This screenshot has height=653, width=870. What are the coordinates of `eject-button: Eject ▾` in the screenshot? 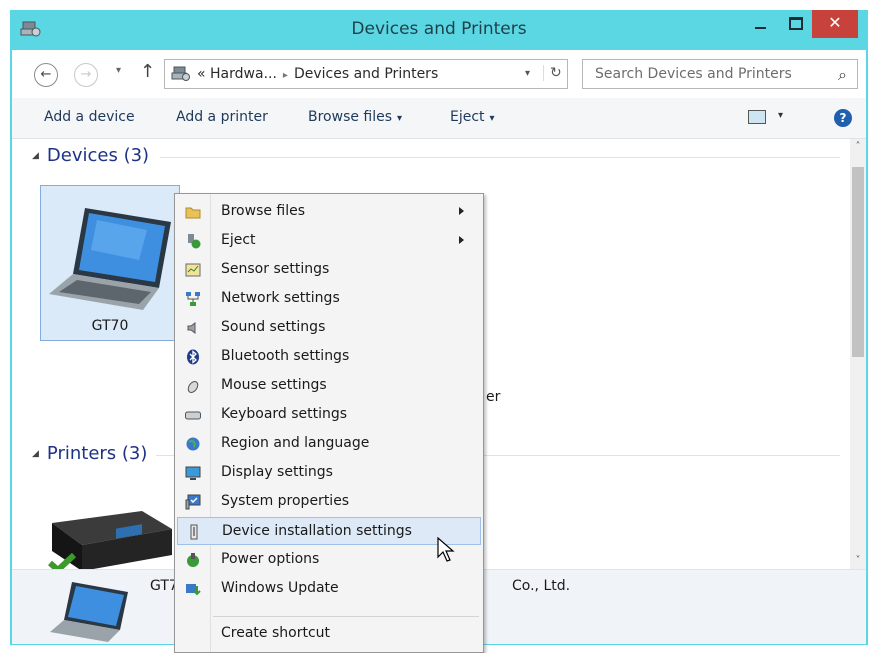 It's located at (472, 117).